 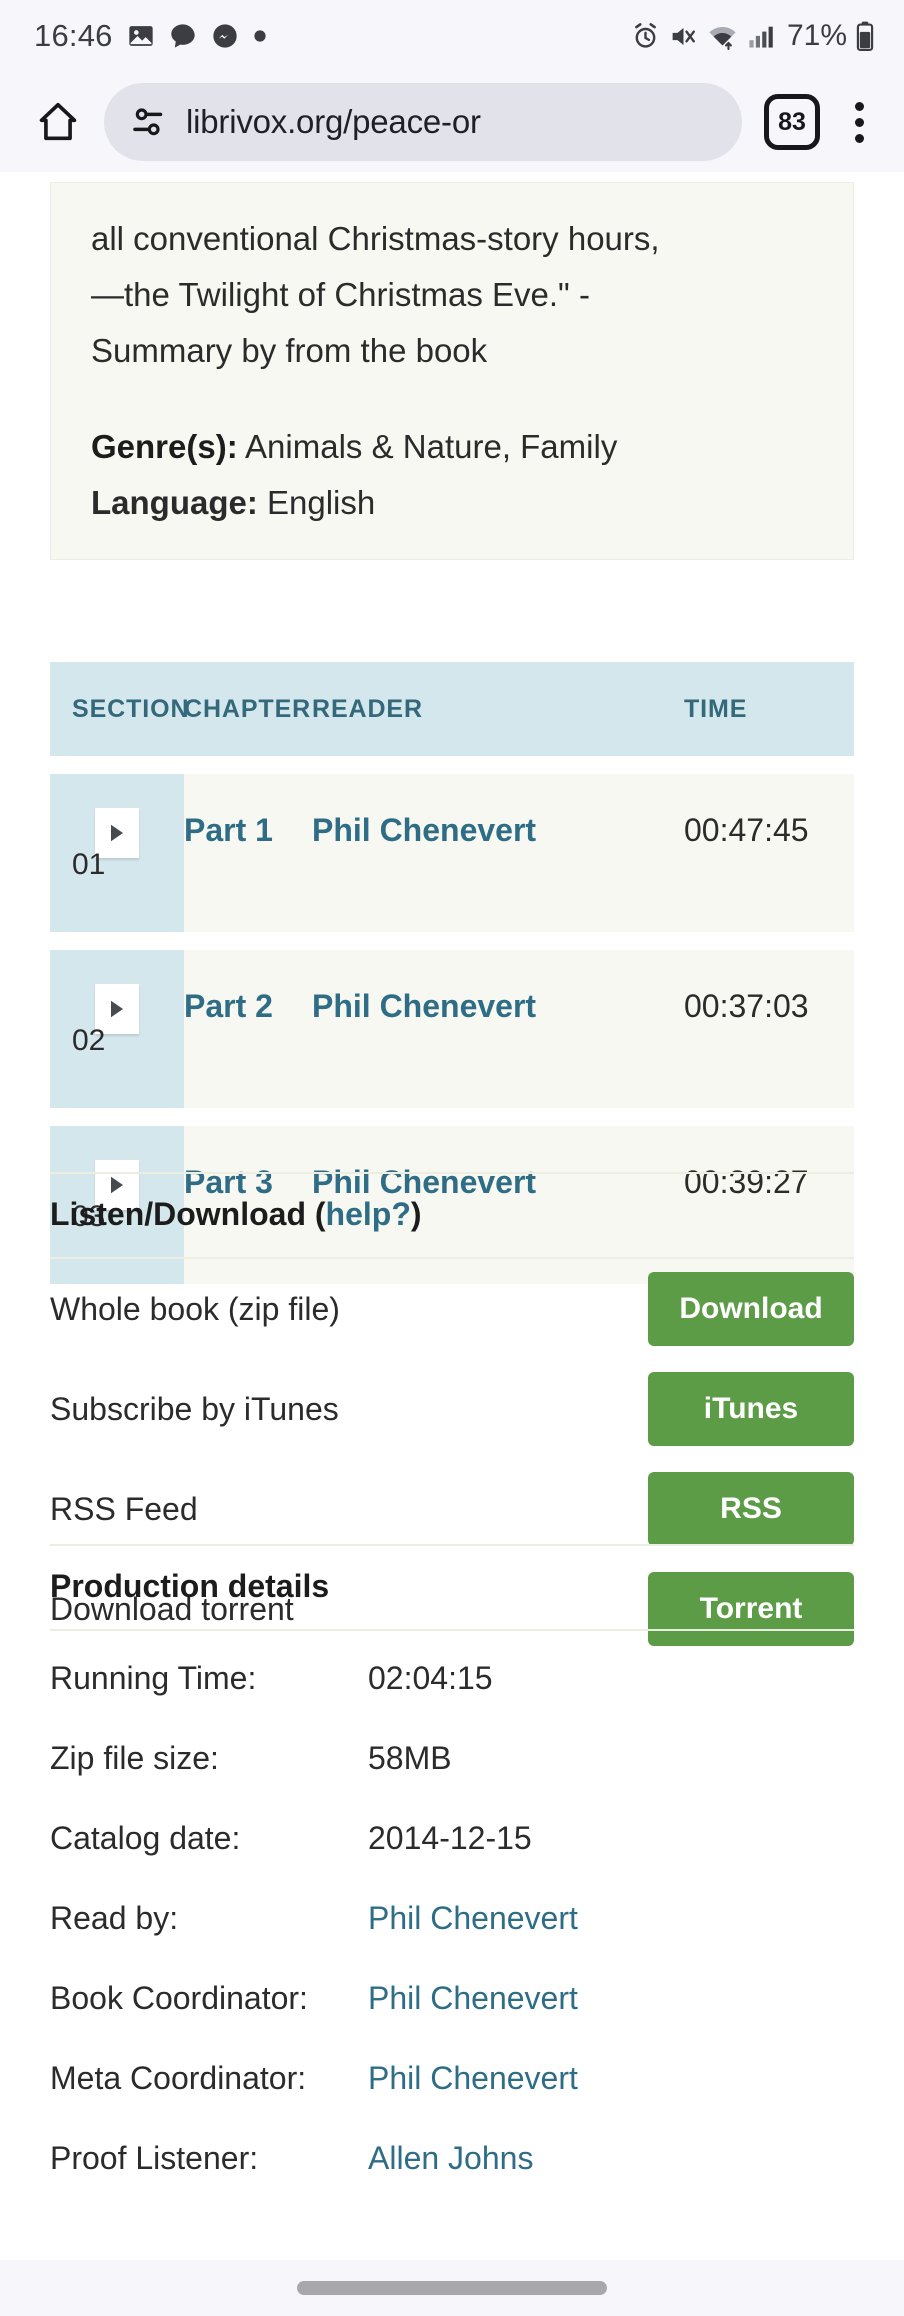 I want to click on tune-icon, so click(x=148, y=122).